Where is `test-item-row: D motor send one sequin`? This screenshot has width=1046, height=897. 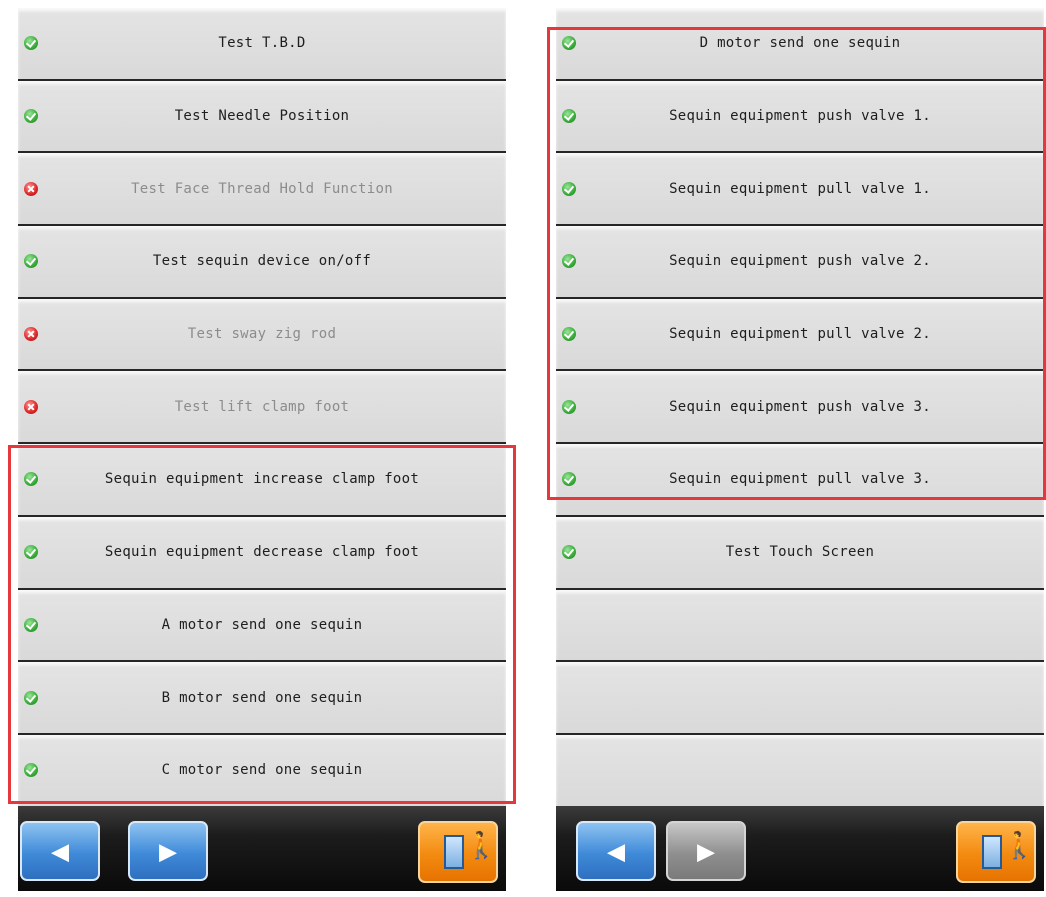
test-item-row: D motor send one sequin is located at coordinates (800, 44).